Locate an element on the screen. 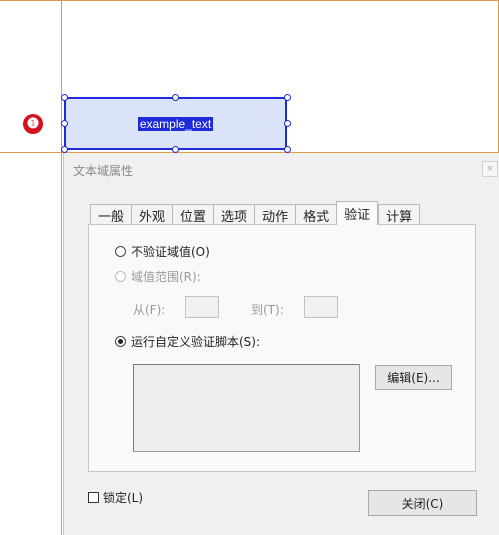  tab-general: 一般 is located at coordinates (111, 214).